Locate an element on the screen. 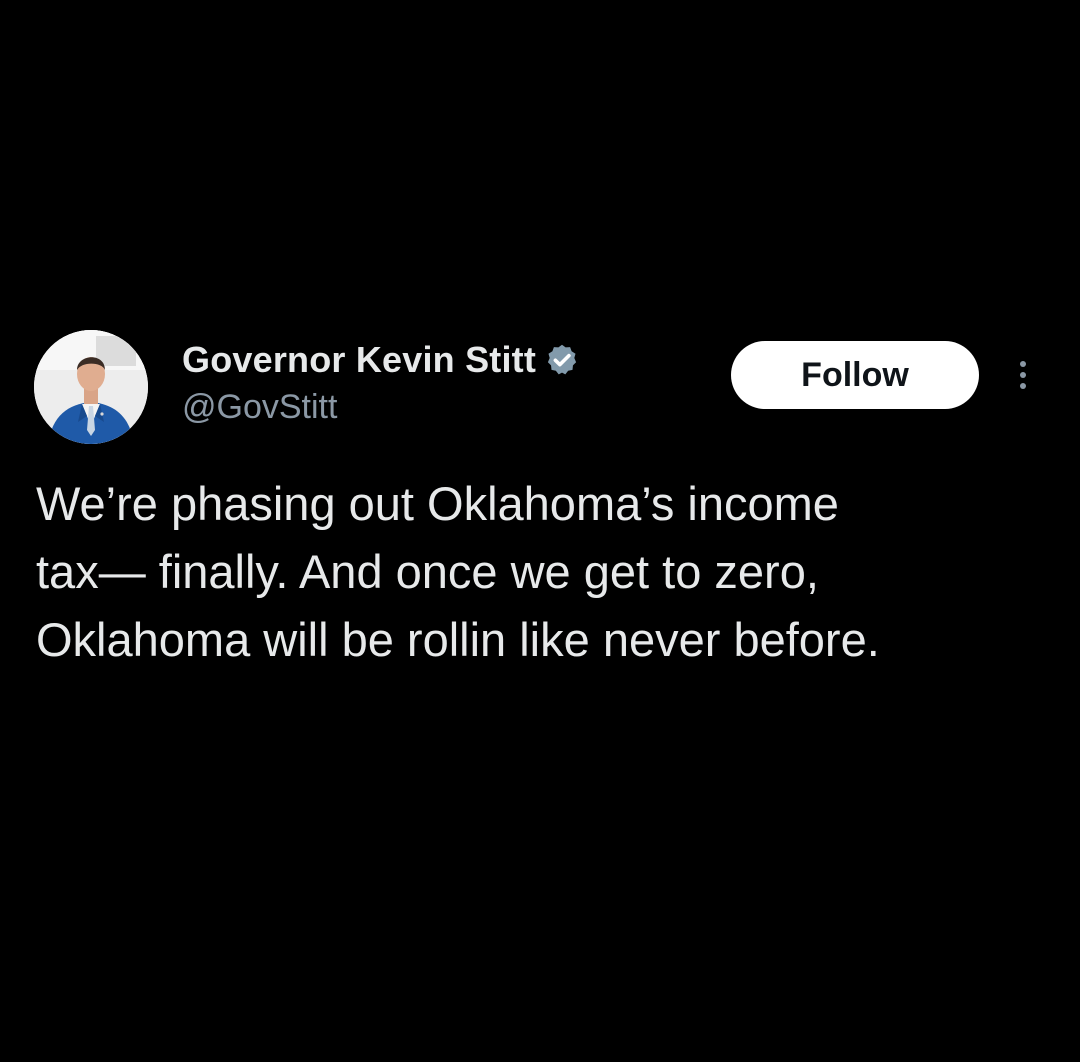 Image resolution: width=1080 pixels, height=1062 pixels. more-options-icon is located at coordinates (1023, 375).